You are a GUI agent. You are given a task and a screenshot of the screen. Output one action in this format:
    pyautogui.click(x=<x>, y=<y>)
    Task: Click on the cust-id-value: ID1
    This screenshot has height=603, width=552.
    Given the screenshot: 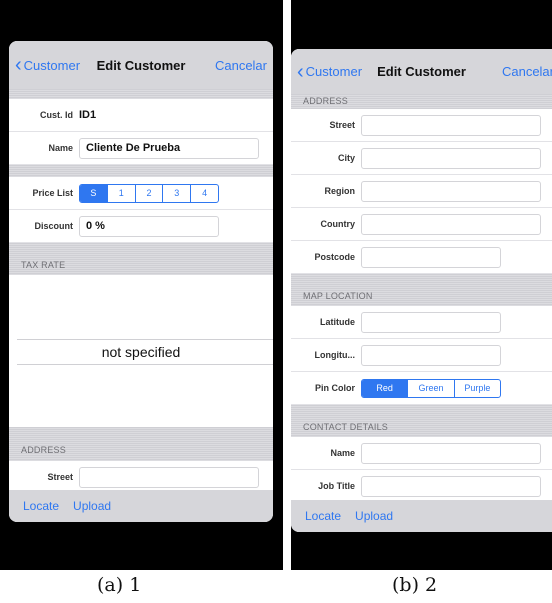 What is the action you would take?
    pyautogui.click(x=88, y=115)
    